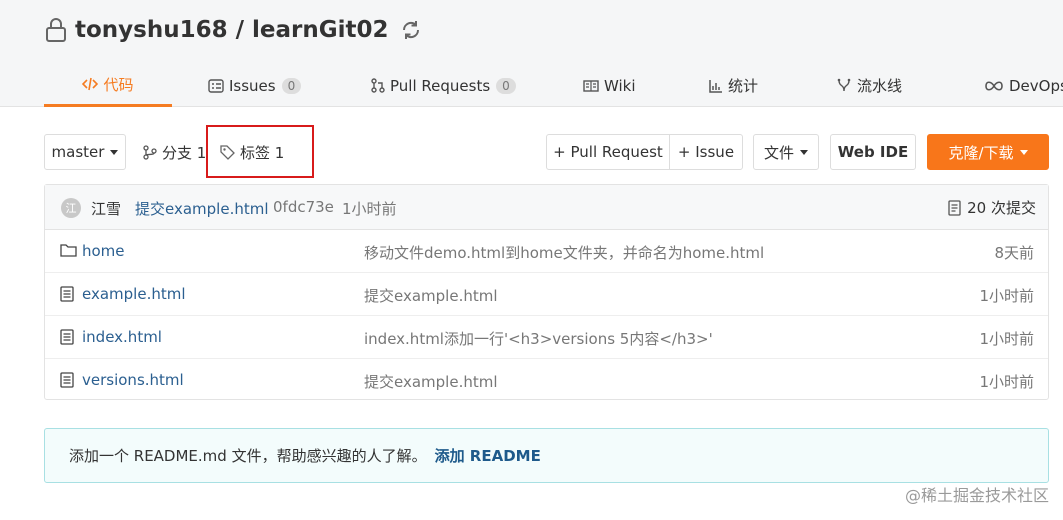  What do you see at coordinates (1014, 253) in the screenshot?
I see `file-time: 8天前` at bounding box center [1014, 253].